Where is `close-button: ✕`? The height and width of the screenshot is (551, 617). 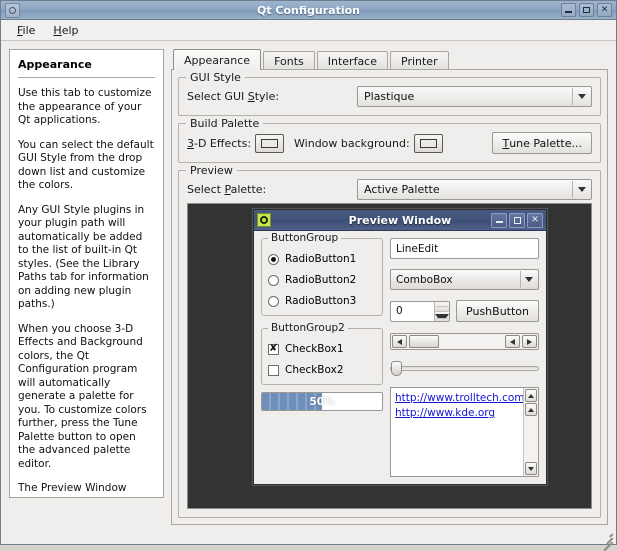 close-button: ✕ is located at coordinates (604, 10).